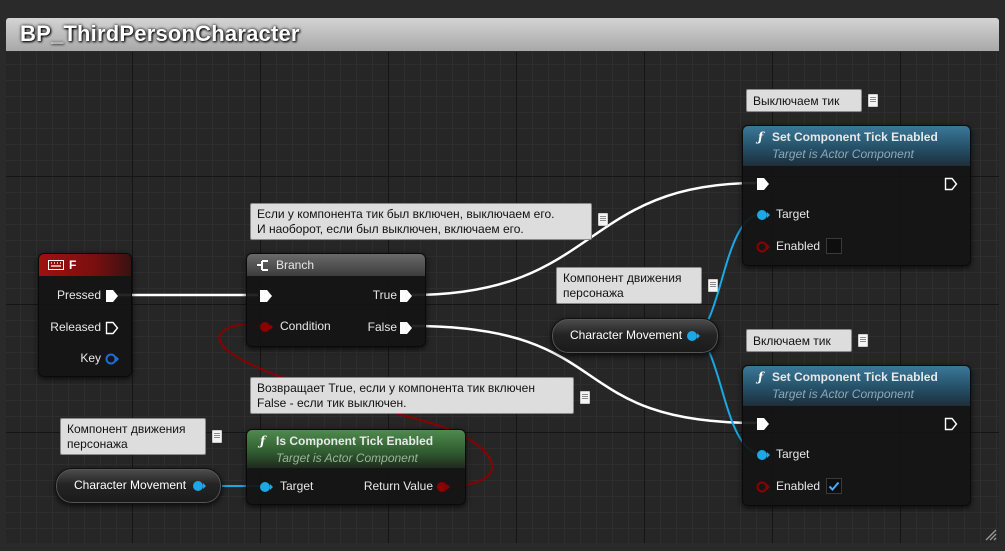 This screenshot has width=1005, height=551. I want to click on keyboard-icon, so click(56, 265).